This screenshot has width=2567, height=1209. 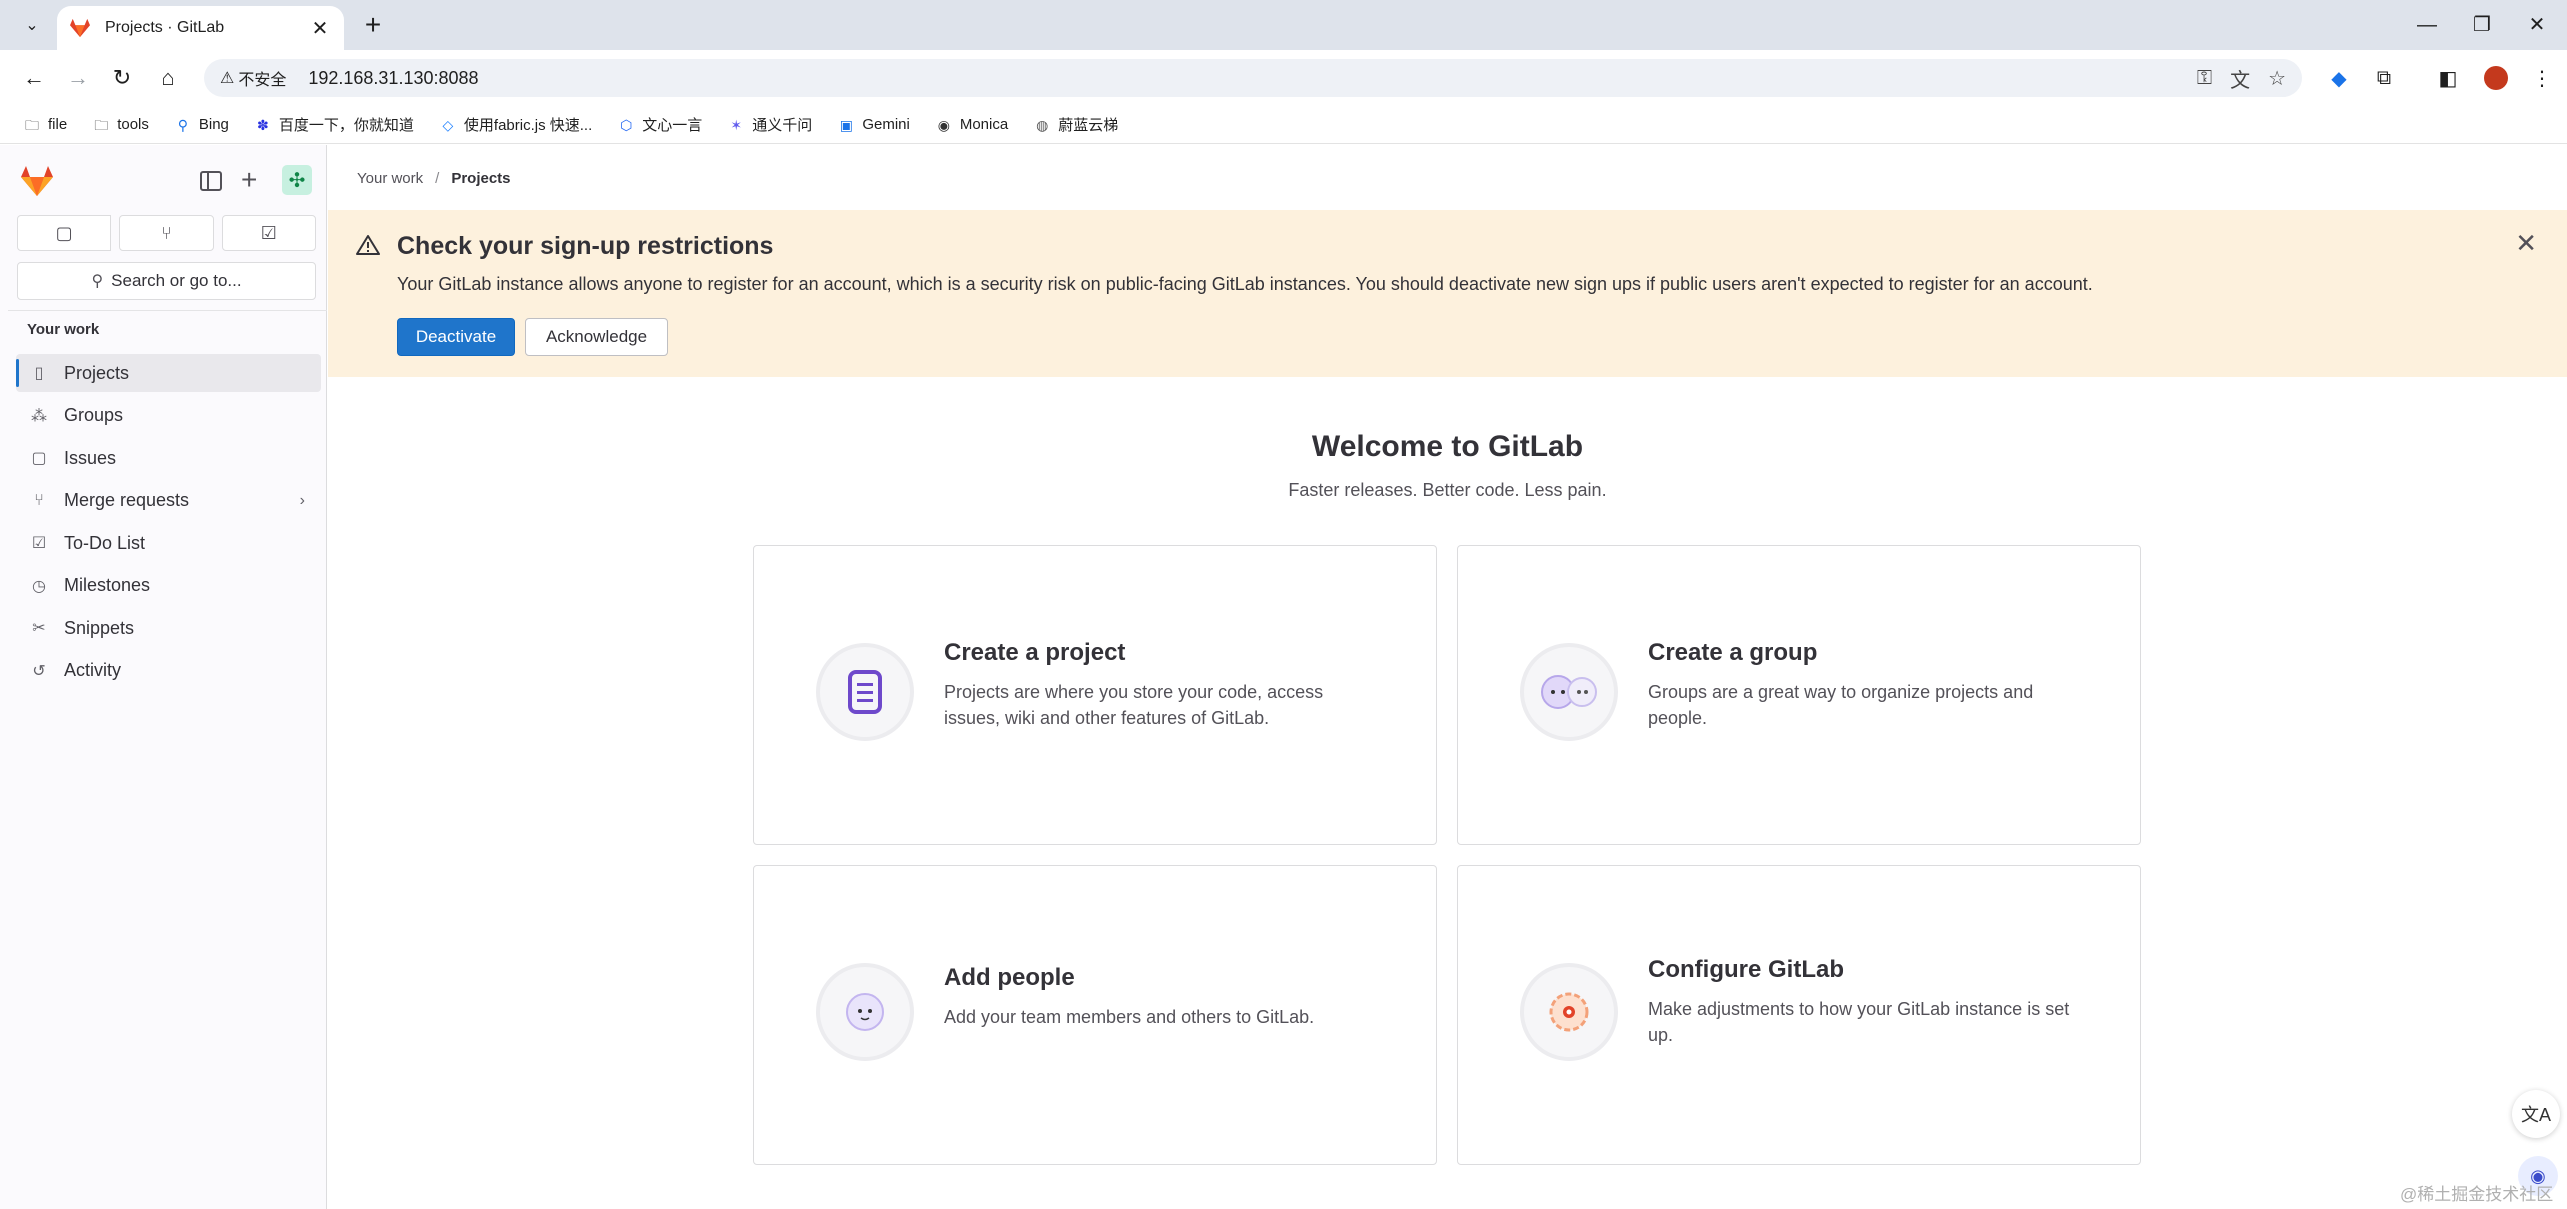 I want to click on sidebar-section-title: Your work, so click(x=63, y=329).